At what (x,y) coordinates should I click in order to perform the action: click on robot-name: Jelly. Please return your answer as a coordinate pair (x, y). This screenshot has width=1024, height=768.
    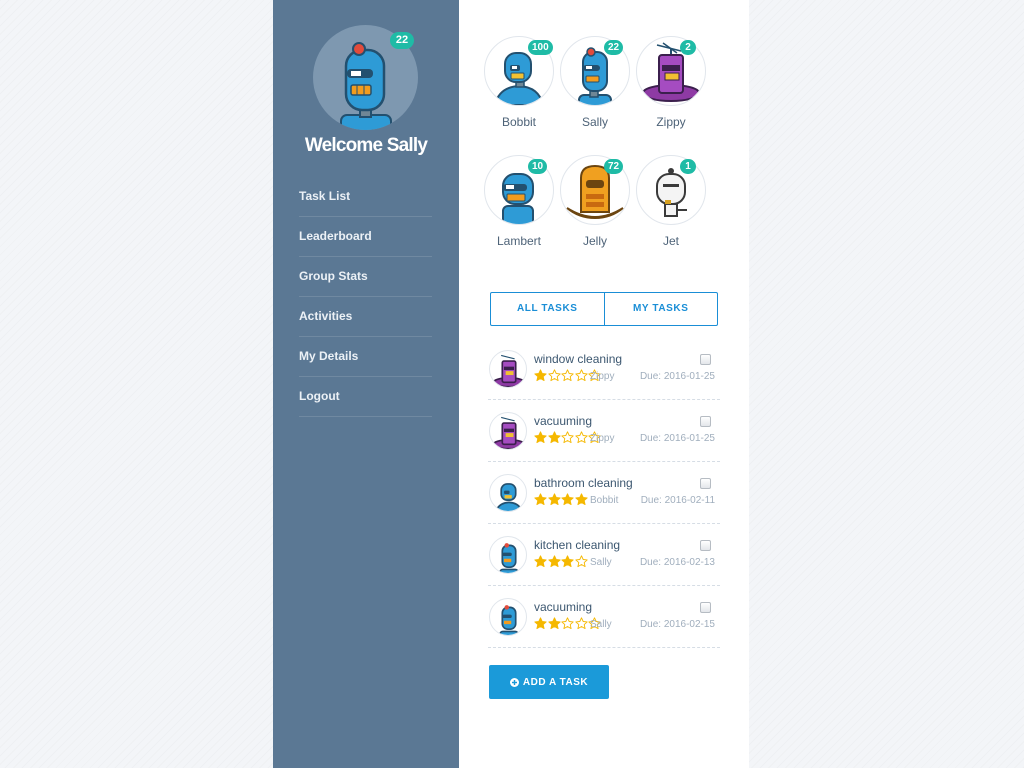
    Looking at the image, I should click on (594, 241).